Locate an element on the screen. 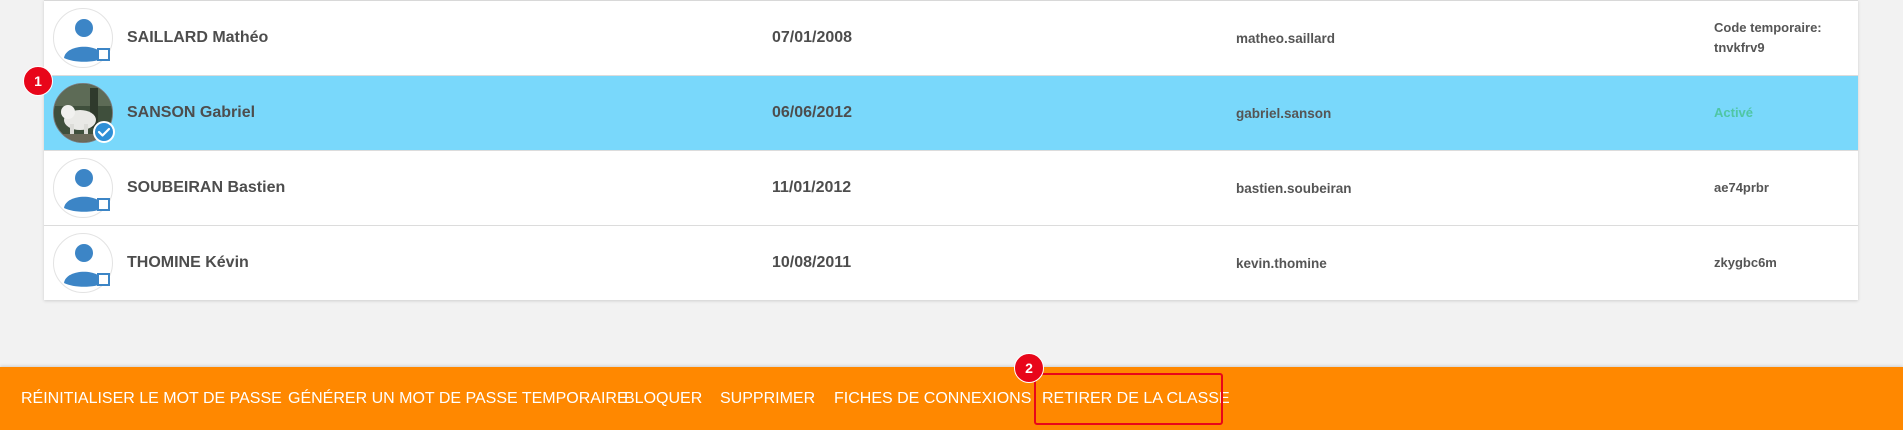 Image resolution: width=1903 pixels, height=430 pixels. status-label: Code temporaire: is located at coordinates (1768, 27).